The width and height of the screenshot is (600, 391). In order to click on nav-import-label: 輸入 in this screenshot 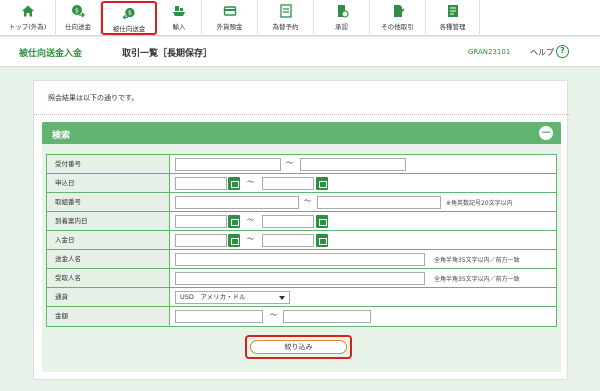, I will do `click(179, 27)`.